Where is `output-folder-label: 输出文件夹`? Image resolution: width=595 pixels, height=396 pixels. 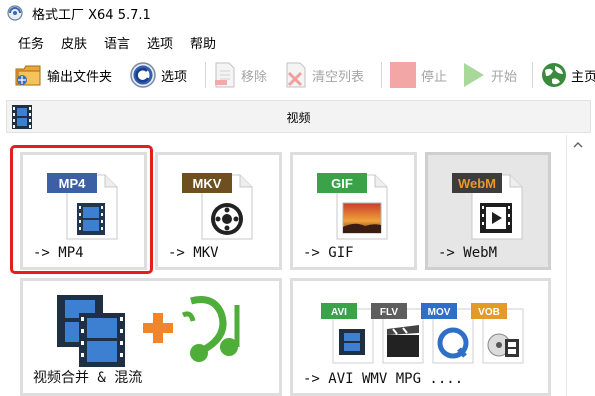 output-folder-label: 输出文件夹 is located at coordinates (80, 77).